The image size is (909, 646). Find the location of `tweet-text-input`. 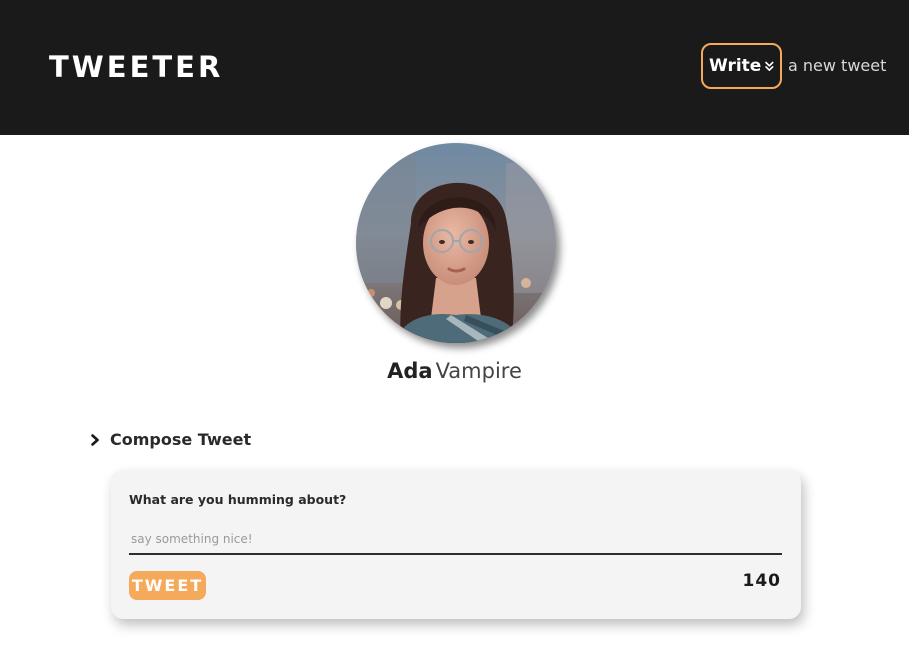

tweet-text-input is located at coordinates (455, 540).